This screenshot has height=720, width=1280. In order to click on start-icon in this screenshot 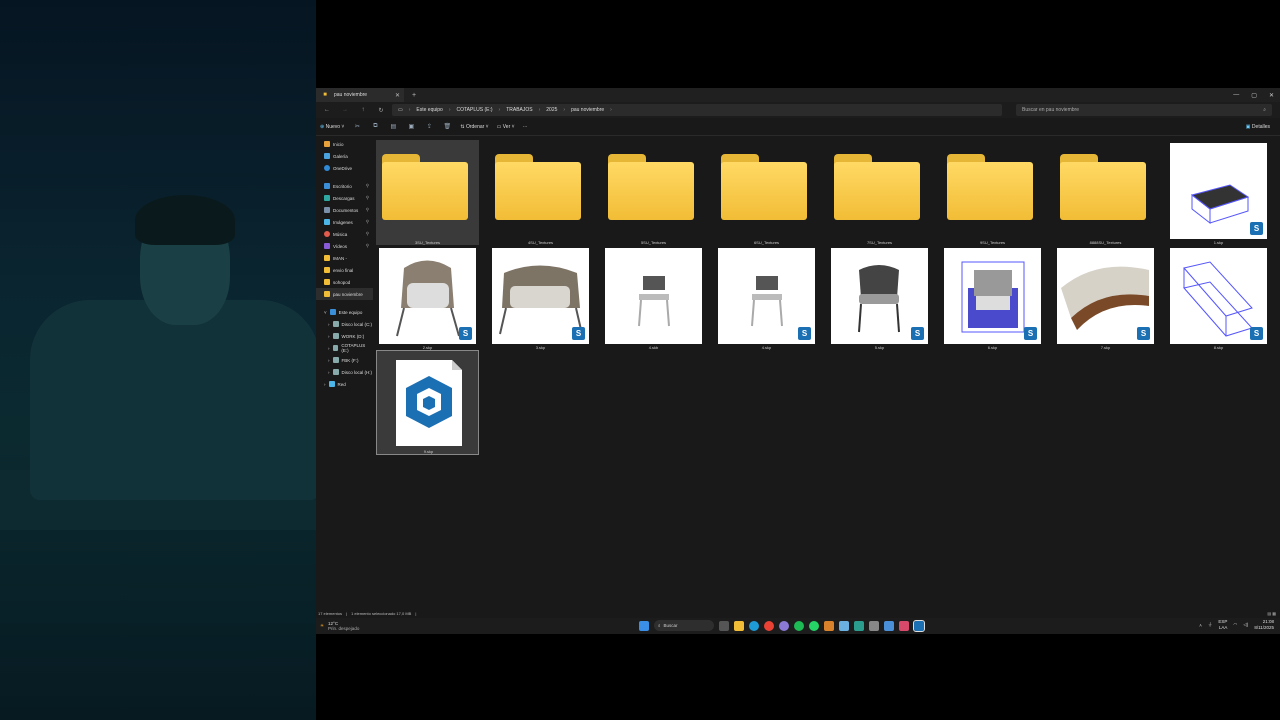, I will do `click(644, 625)`.